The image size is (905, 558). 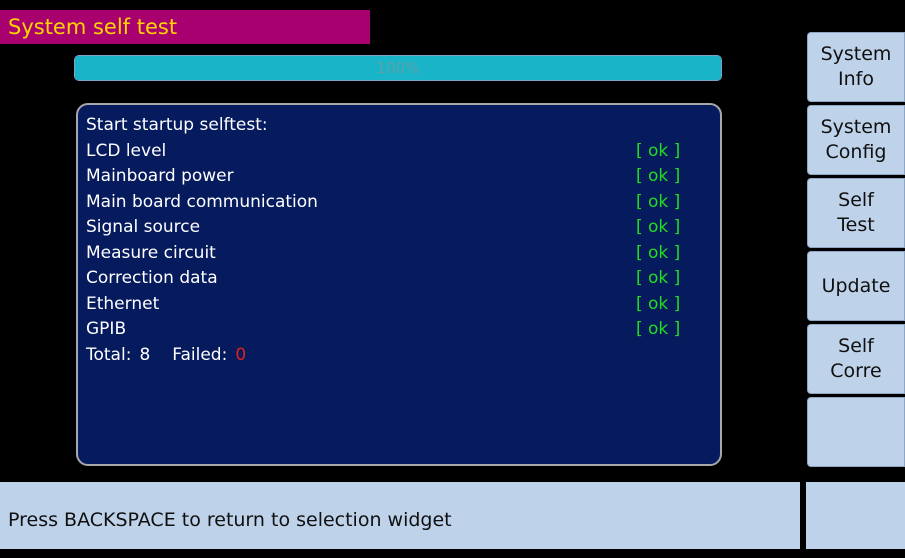 I want to click on softkey-label-line2: Test, so click(x=856, y=225).